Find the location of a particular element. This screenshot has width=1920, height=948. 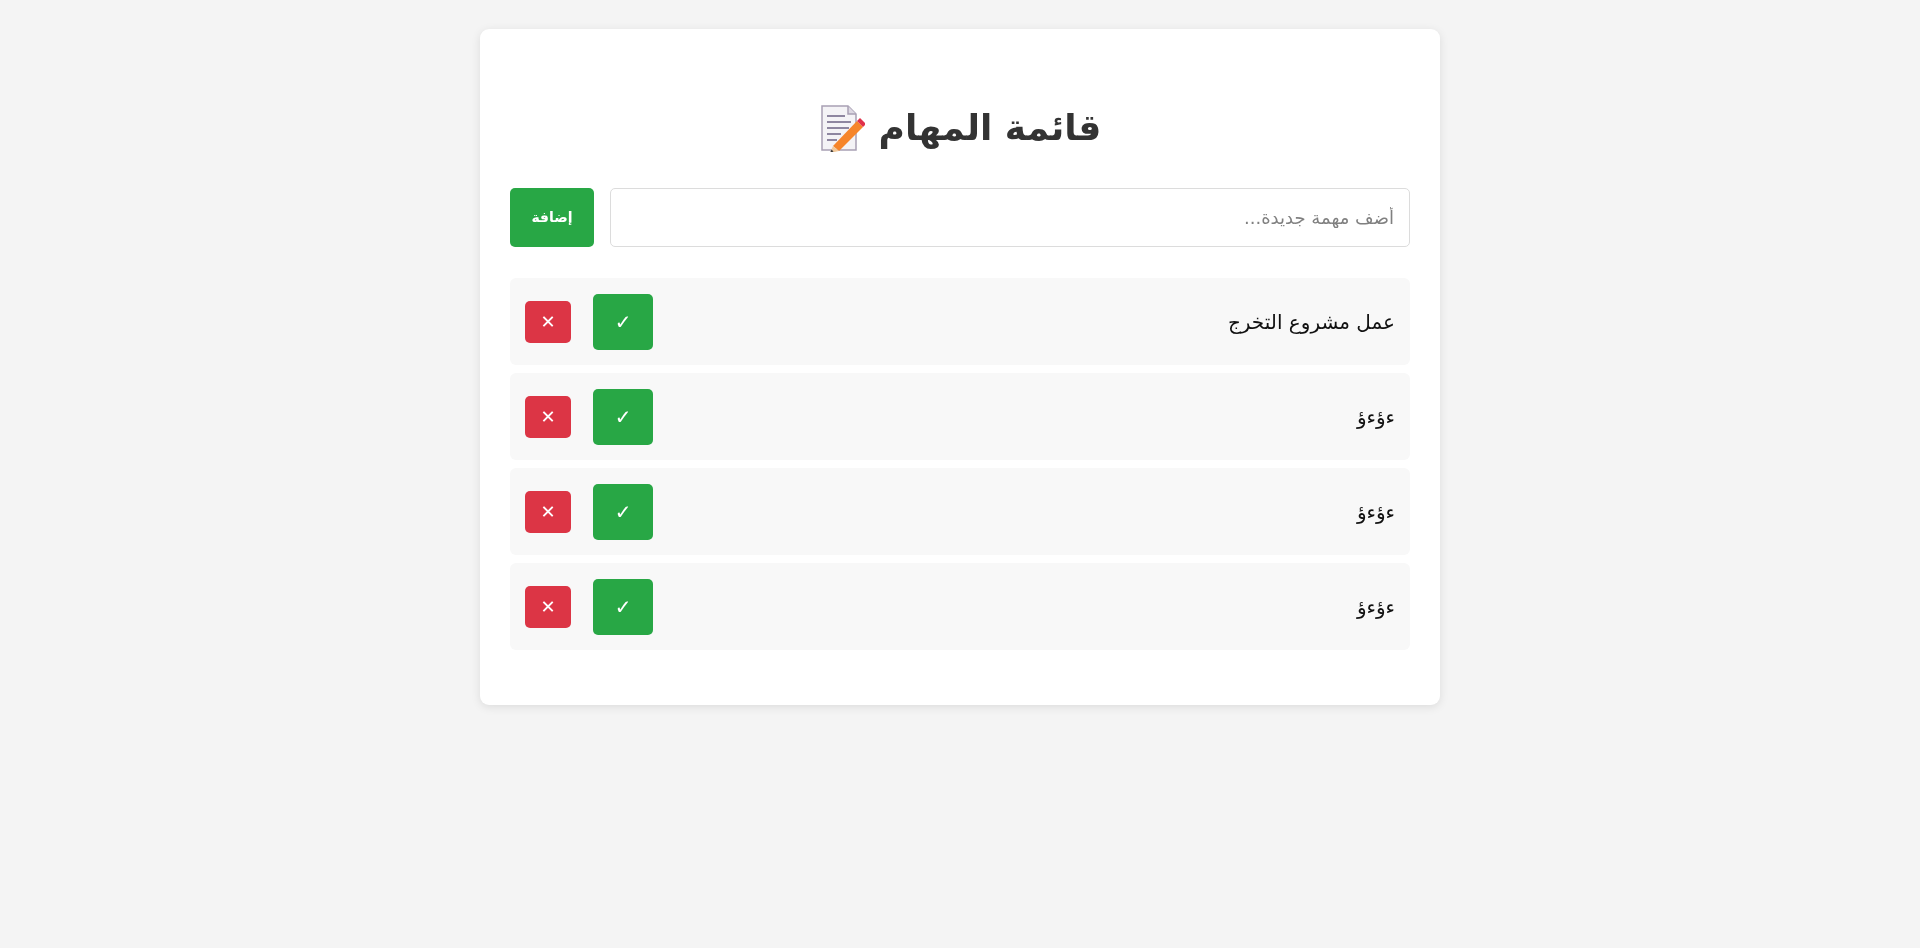

memo-icon is located at coordinates (841, 128).